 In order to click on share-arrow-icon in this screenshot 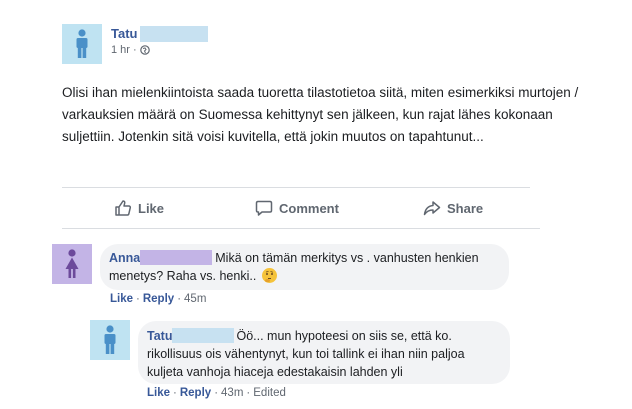, I will do `click(432, 208)`.